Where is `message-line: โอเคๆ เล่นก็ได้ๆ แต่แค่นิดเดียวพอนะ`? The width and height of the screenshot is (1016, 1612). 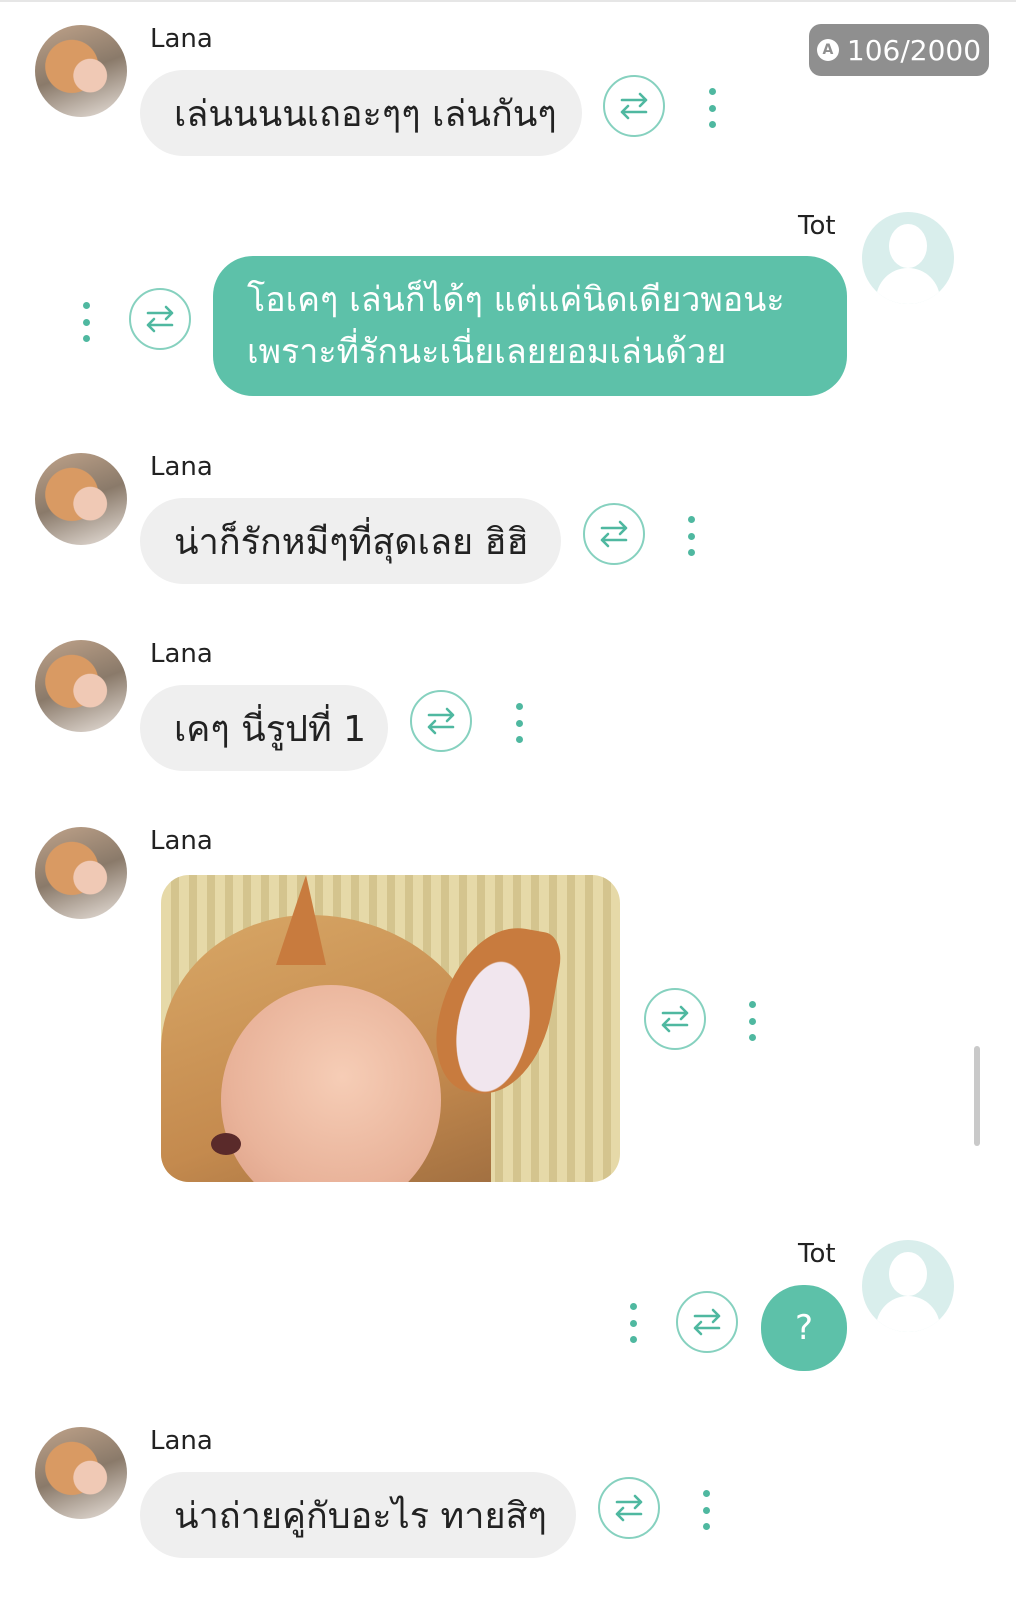
message-line: โอเคๆ เล่นก็ได้ๆ แต่แค่นิดเดียวพอนะ is located at coordinates (516, 300).